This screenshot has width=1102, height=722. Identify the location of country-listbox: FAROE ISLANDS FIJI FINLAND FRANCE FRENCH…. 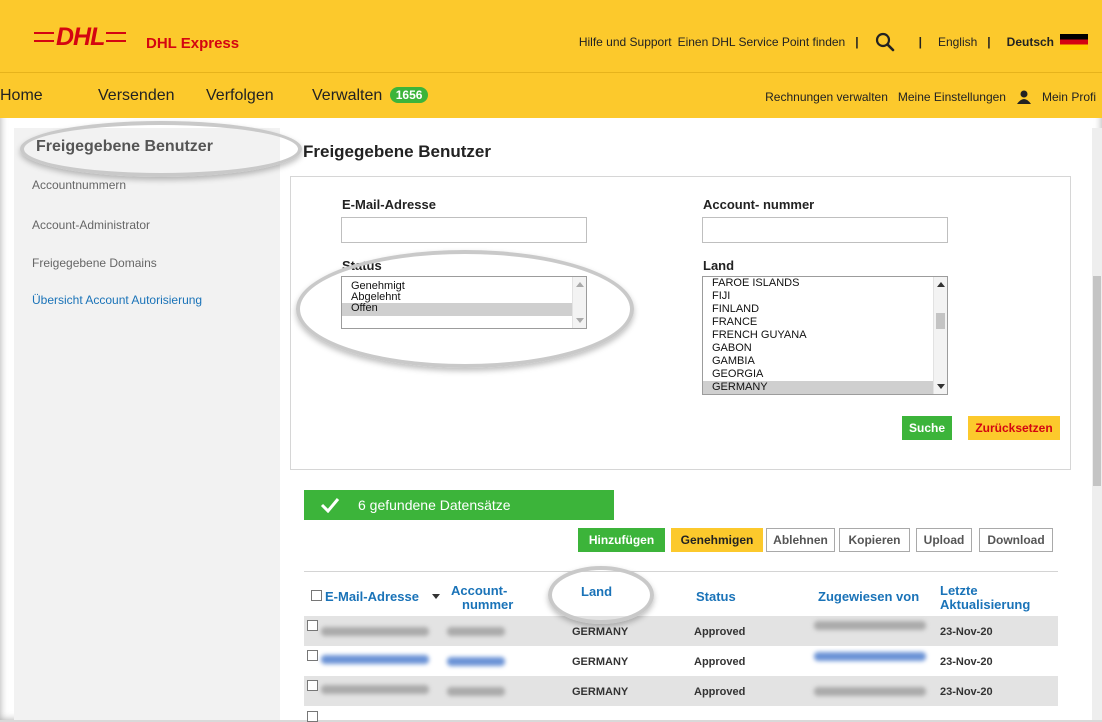
(825, 335).